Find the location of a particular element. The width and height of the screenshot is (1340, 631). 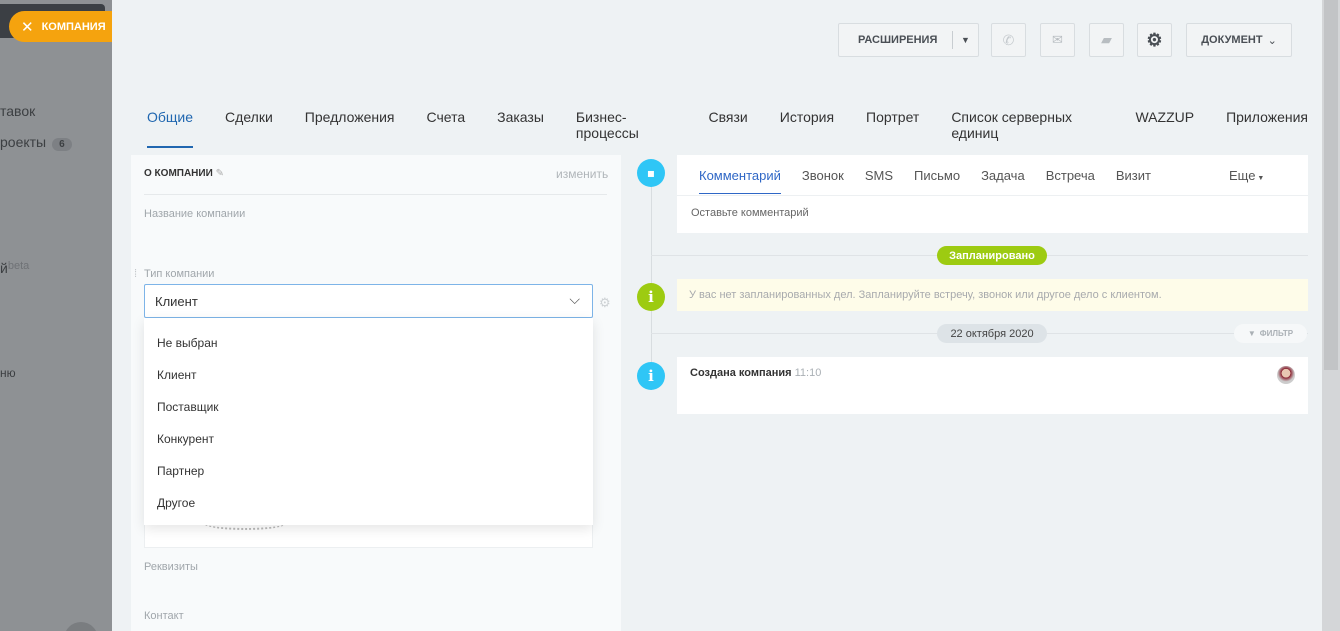

beta-label: beta is located at coordinates (18, 266).